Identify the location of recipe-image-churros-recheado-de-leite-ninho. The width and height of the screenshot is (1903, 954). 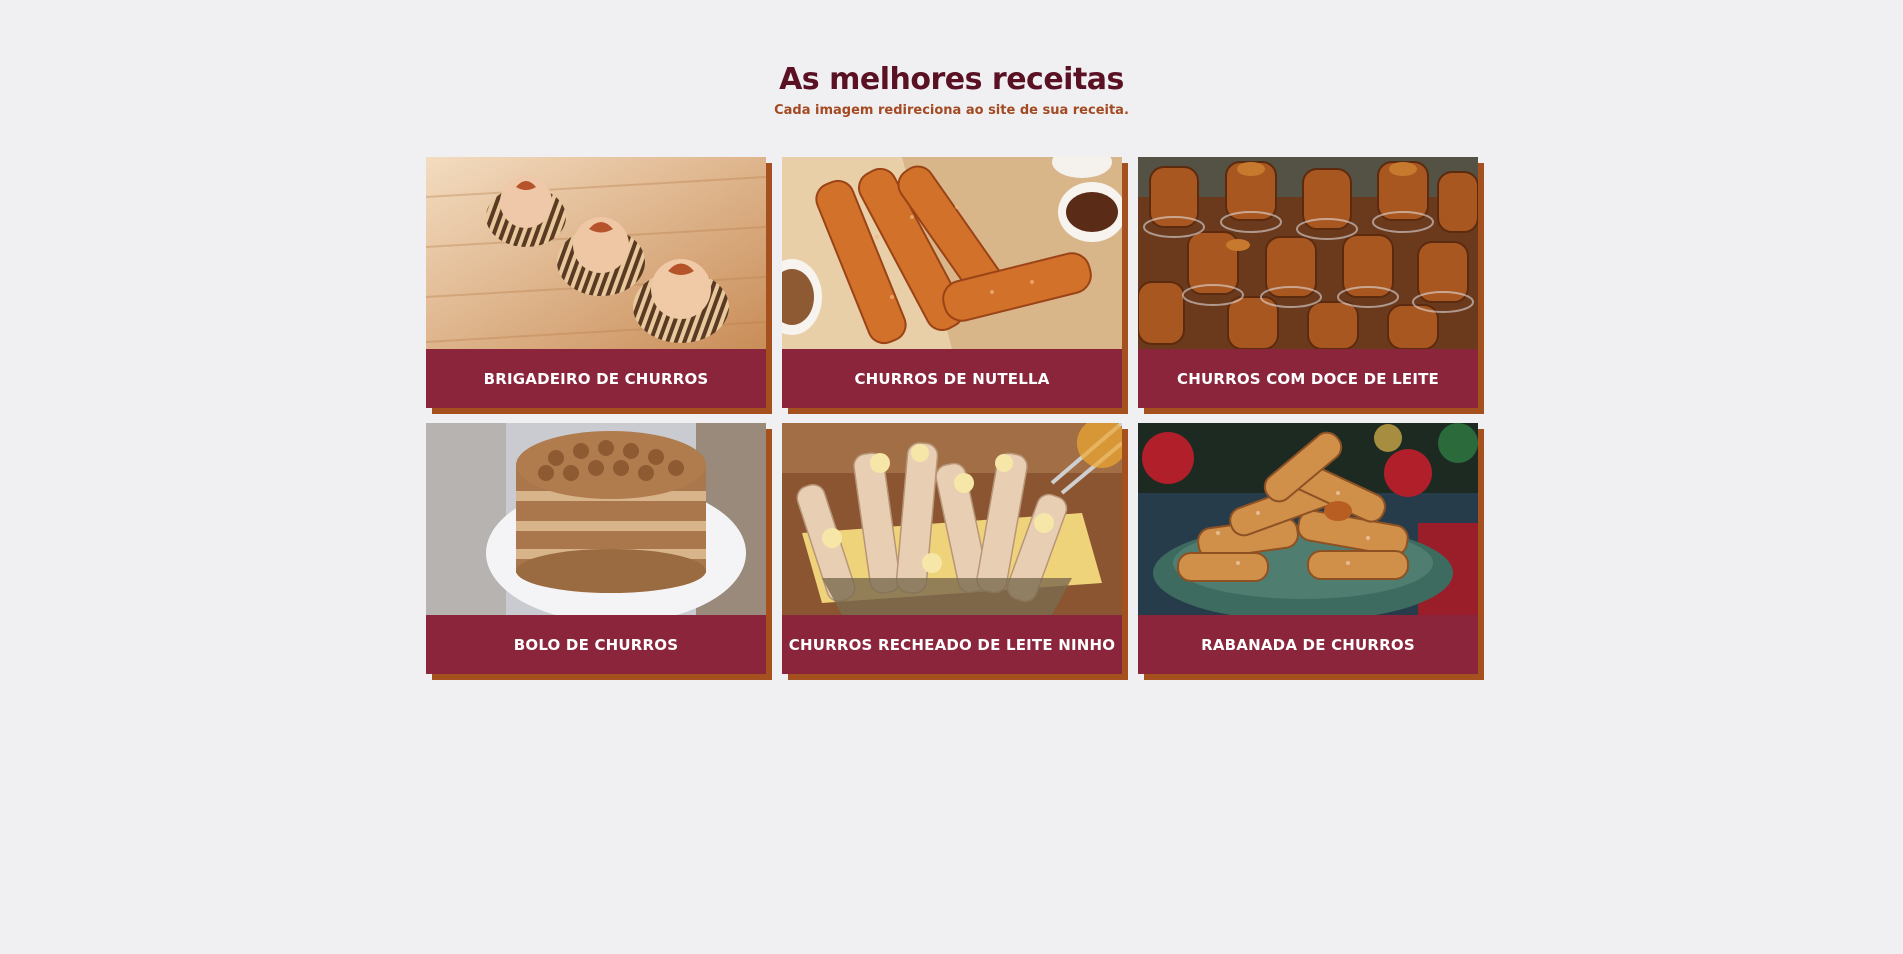
(952, 519).